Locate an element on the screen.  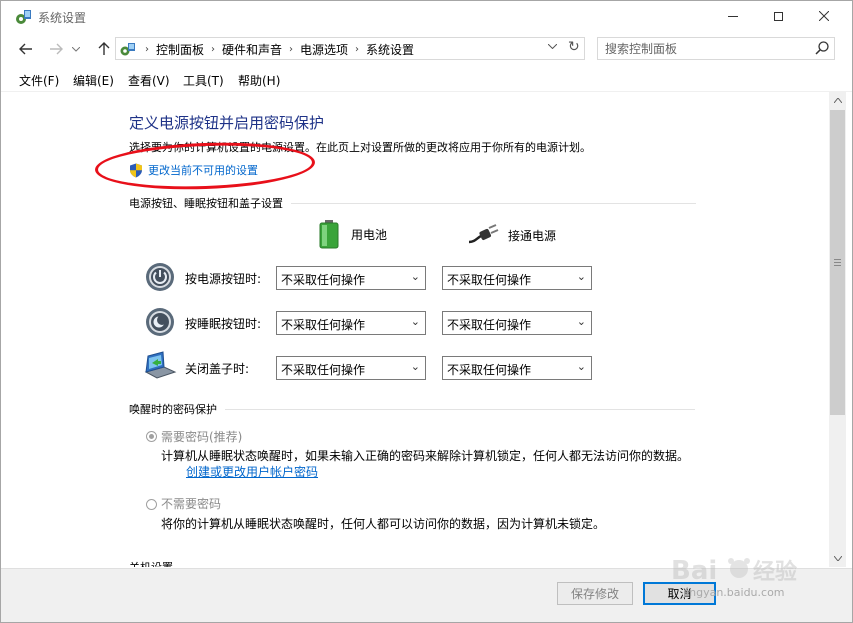
back-button is located at coordinates (26, 49).